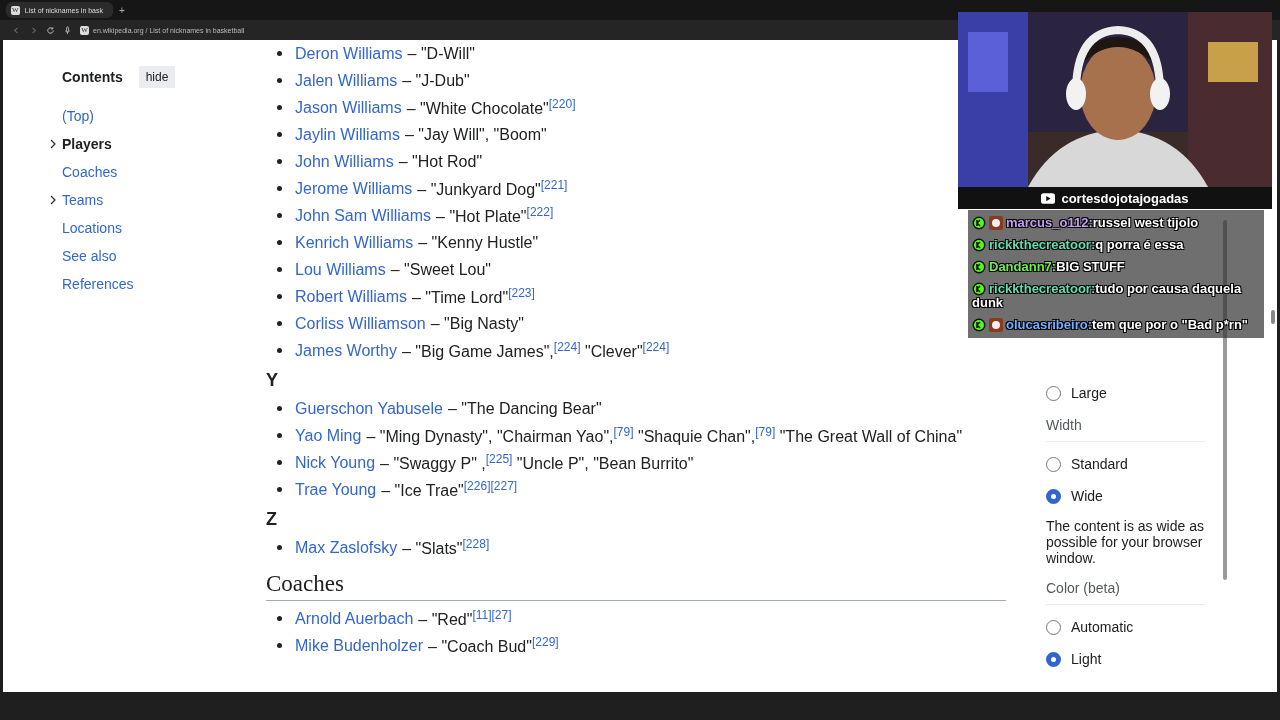 This screenshot has width=1280, height=720. Describe the element at coordinates (1048, 198) in the screenshot. I see `play-icon` at that location.